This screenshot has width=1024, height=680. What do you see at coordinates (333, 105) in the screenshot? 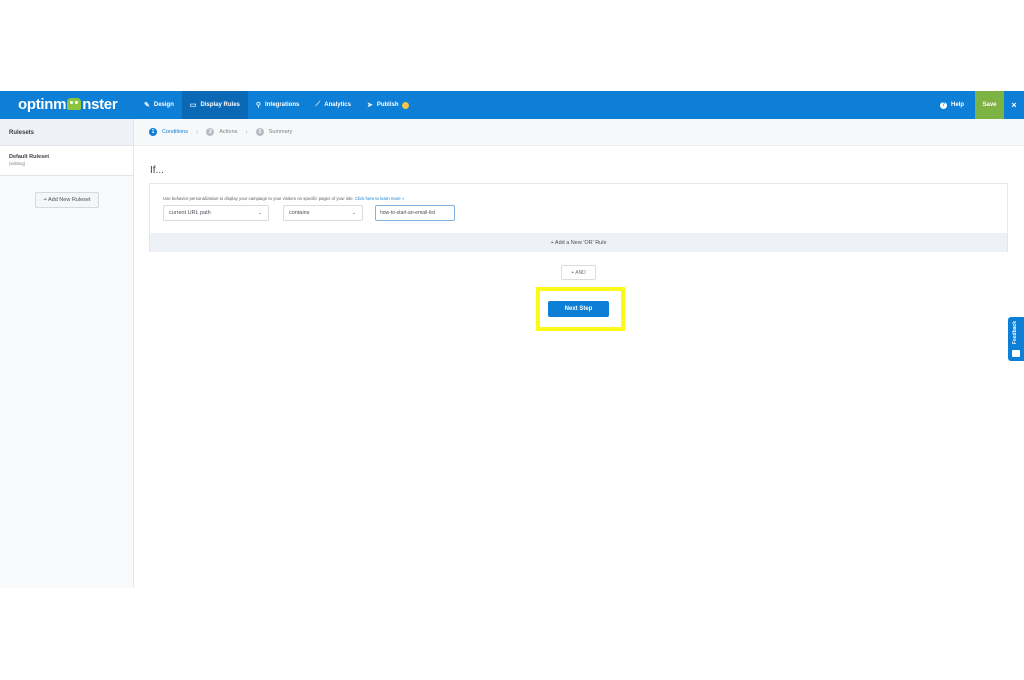
I see `nav-analytics: ⟋ Analytics` at bounding box center [333, 105].